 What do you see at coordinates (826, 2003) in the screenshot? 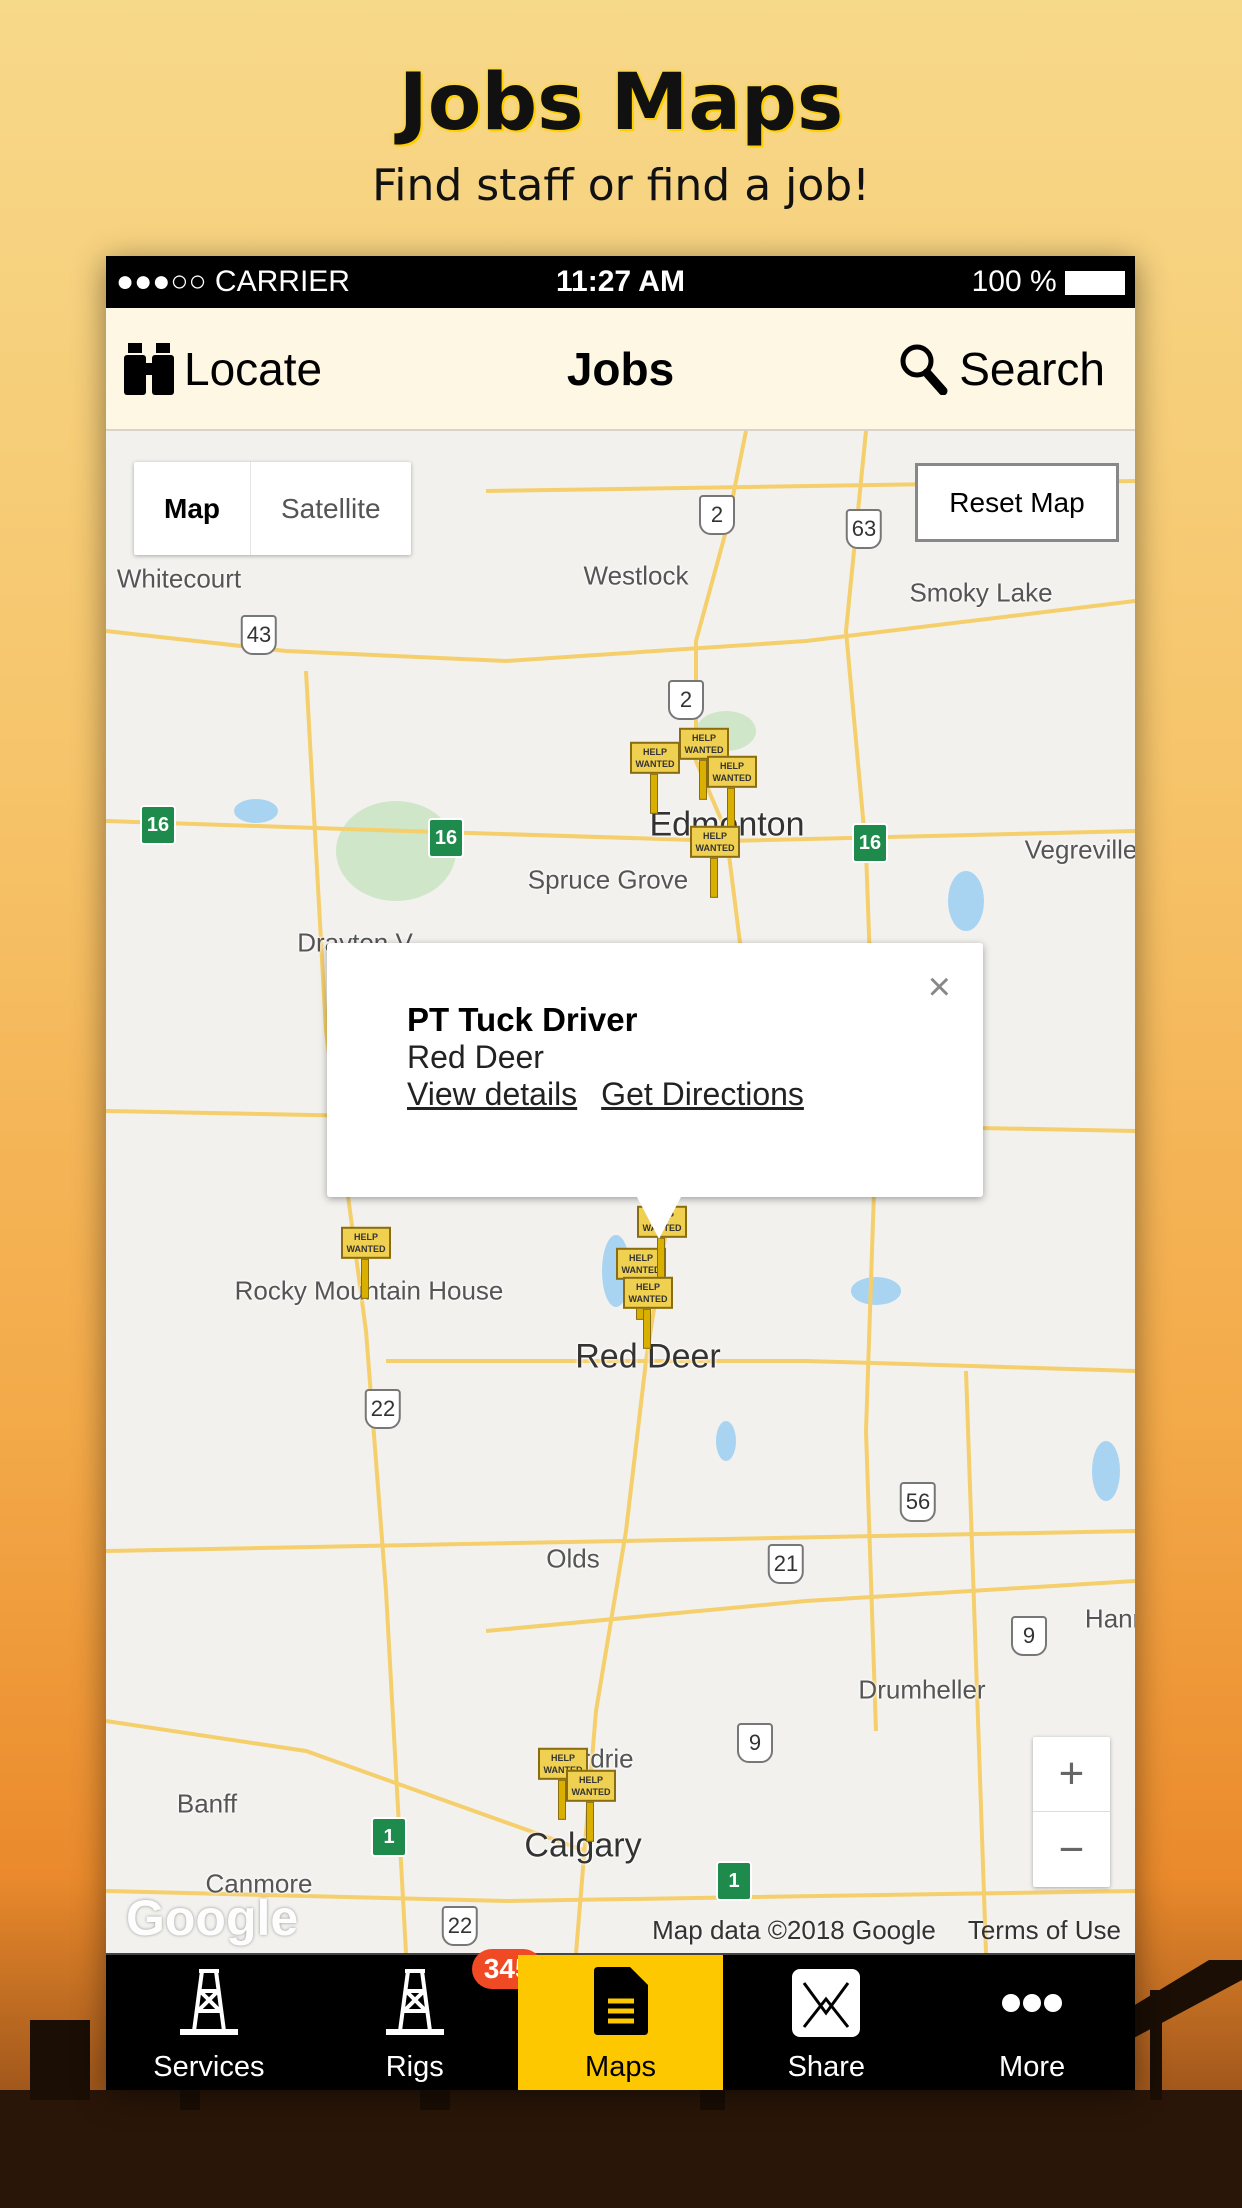
I see `share-envelope-icon` at bounding box center [826, 2003].